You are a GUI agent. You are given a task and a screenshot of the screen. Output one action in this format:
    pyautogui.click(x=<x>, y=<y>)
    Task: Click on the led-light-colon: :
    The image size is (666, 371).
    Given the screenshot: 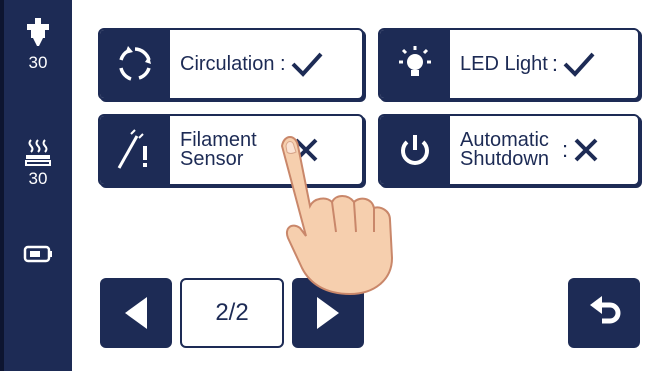 What is the action you would take?
    pyautogui.click(x=554, y=63)
    